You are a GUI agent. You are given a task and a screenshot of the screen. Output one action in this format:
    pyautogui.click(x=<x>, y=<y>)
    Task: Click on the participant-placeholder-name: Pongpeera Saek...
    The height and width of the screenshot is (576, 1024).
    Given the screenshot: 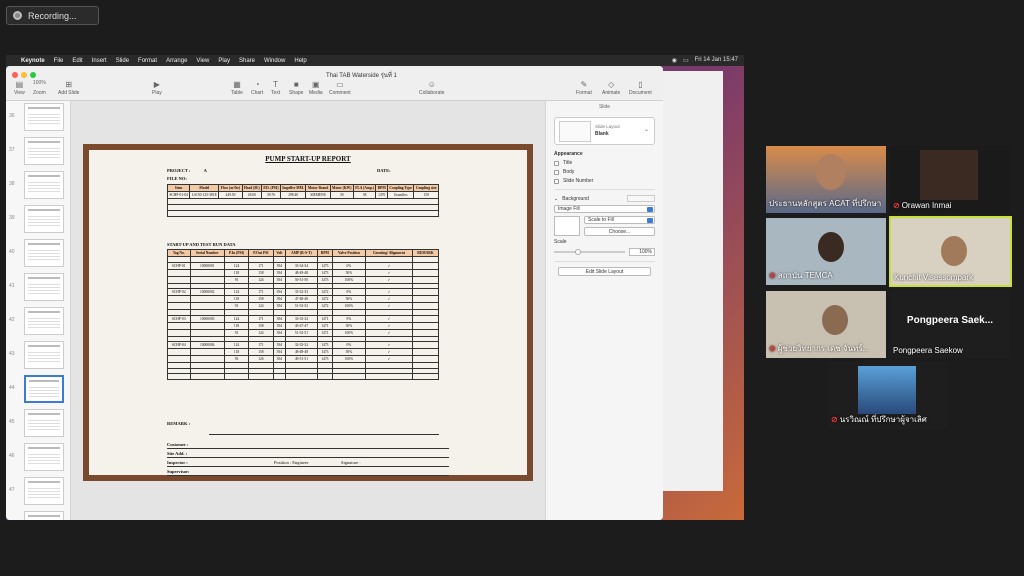 What is the action you would take?
    pyautogui.click(x=950, y=320)
    